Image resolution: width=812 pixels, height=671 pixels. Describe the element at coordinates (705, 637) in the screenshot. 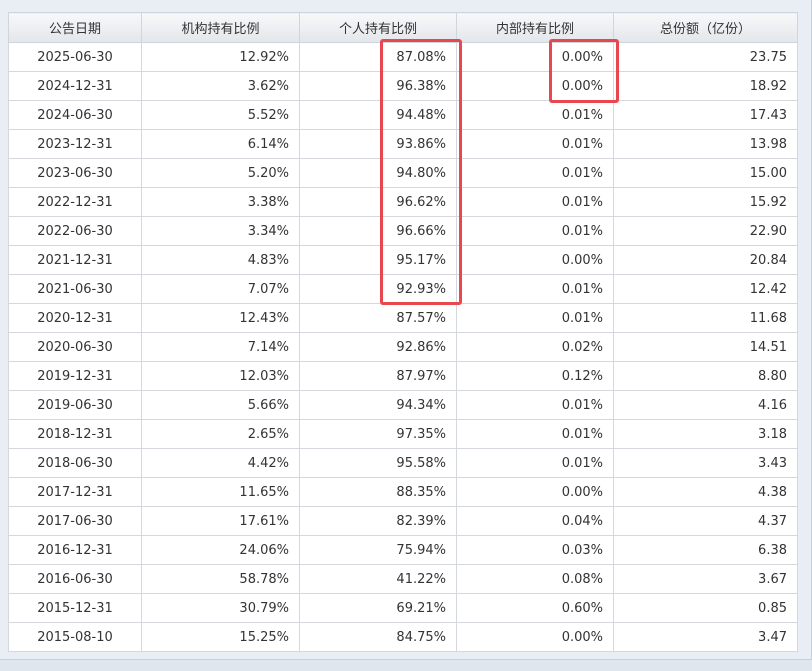

I see `cell-total-shares: 3.47` at that location.